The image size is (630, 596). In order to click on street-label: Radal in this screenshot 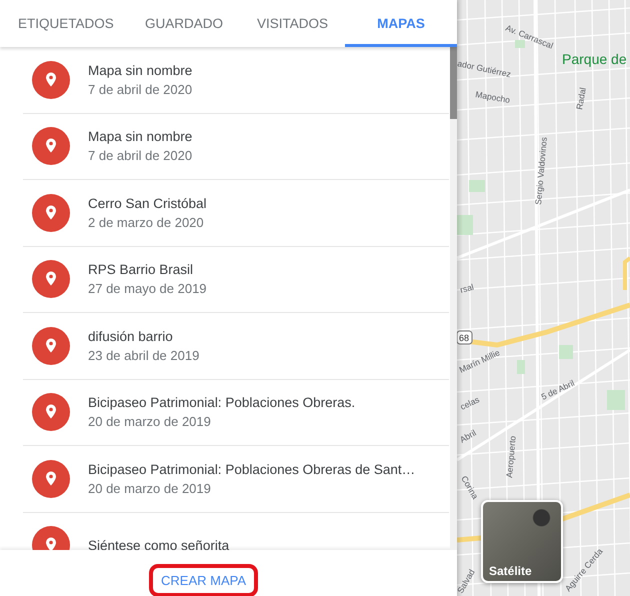, I will do `click(581, 98)`.